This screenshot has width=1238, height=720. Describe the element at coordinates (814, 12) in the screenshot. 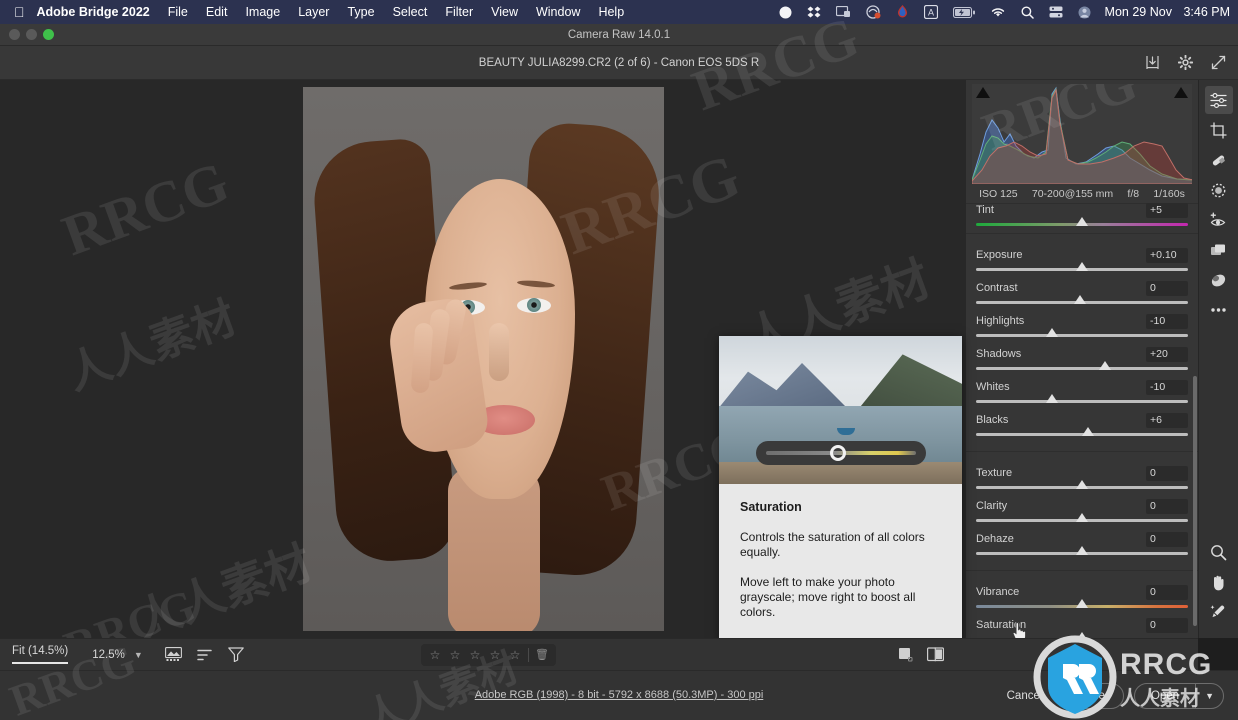

I see `dropbox-icon` at that location.